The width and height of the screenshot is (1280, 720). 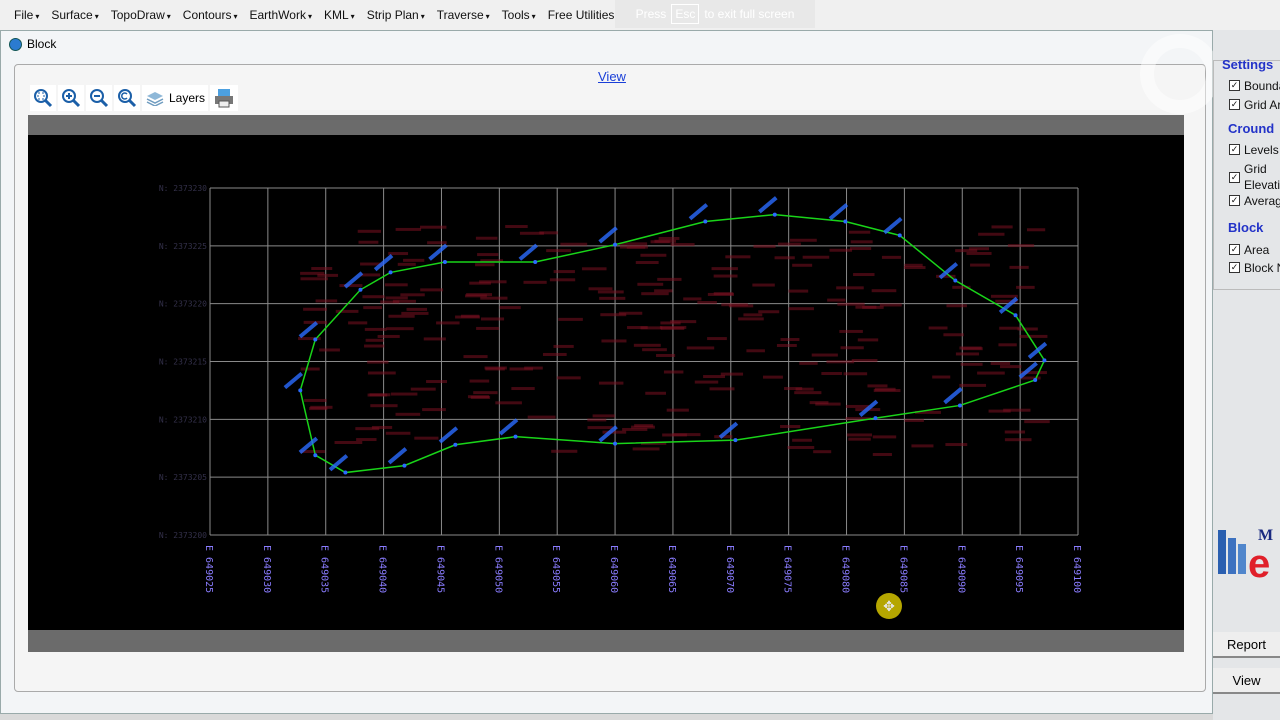 I want to click on menu-traverse: Traverse, so click(x=463, y=15).